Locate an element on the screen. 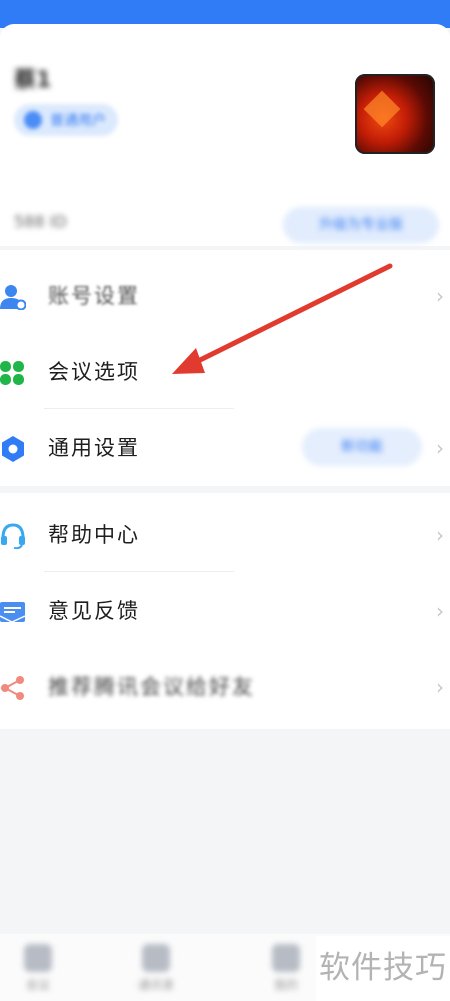 This screenshot has height=1001, width=450. tab-label: 会议 is located at coordinates (37, 985).